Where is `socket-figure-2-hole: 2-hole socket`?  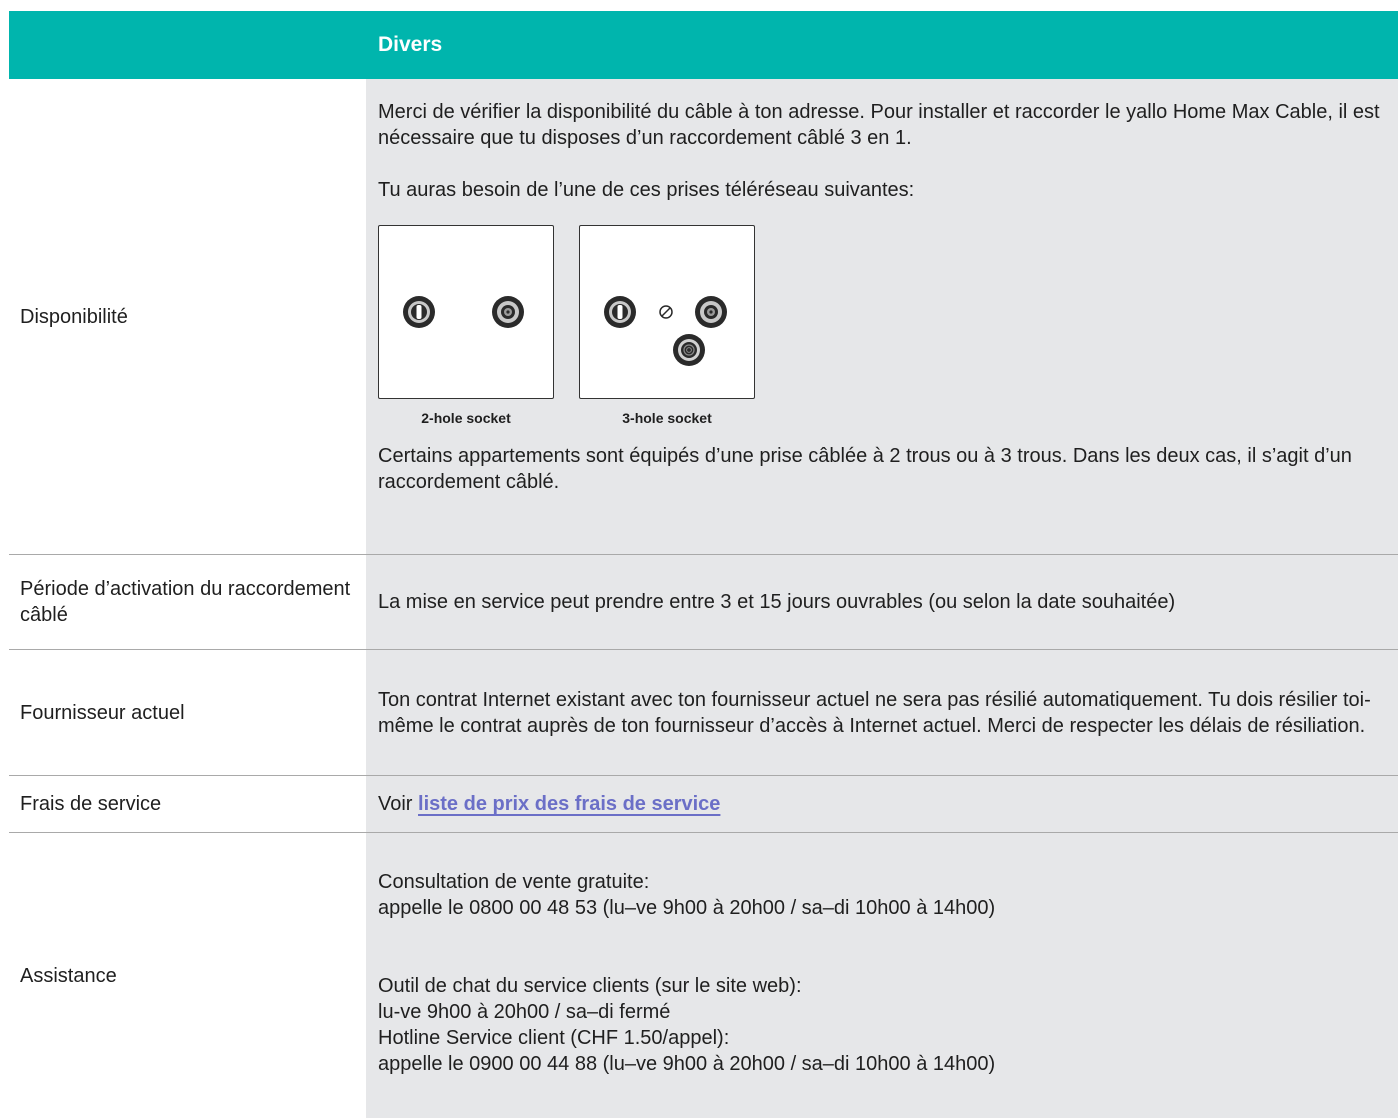
socket-figure-2-hole: 2-hole socket is located at coordinates (466, 326).